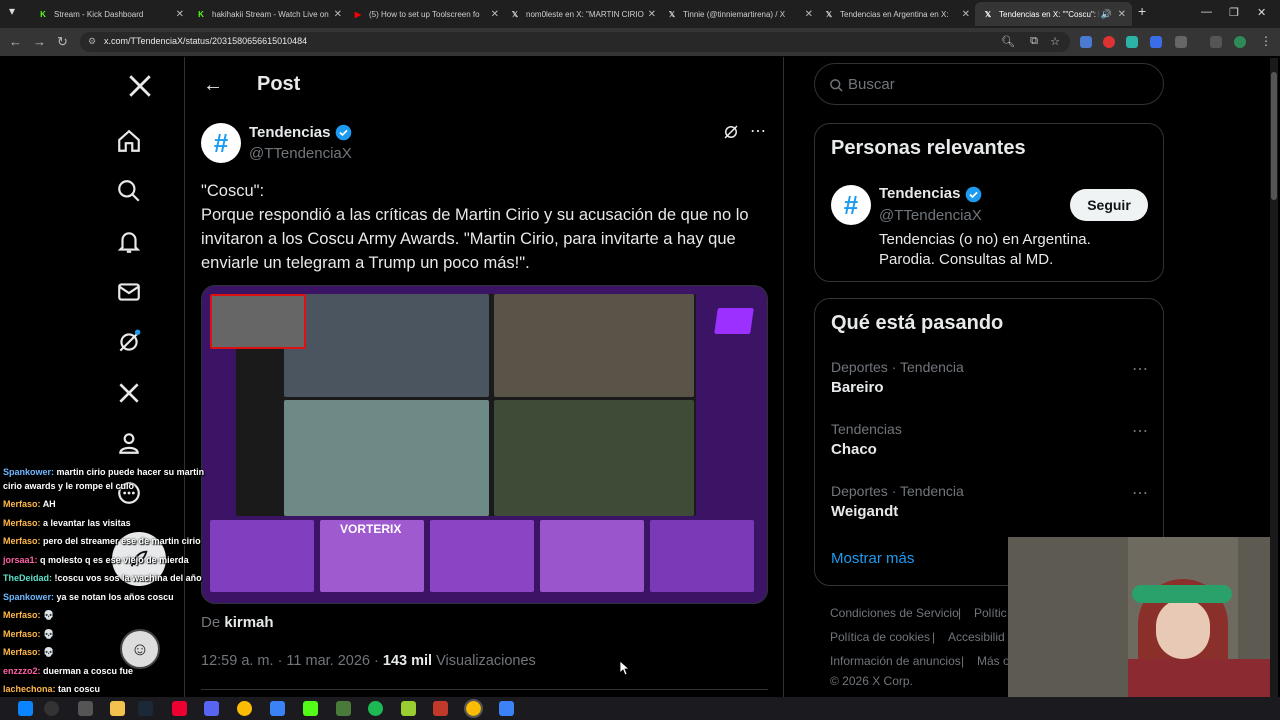  I want to click on accessibility-link: Accesibilid, so click(976, 637).